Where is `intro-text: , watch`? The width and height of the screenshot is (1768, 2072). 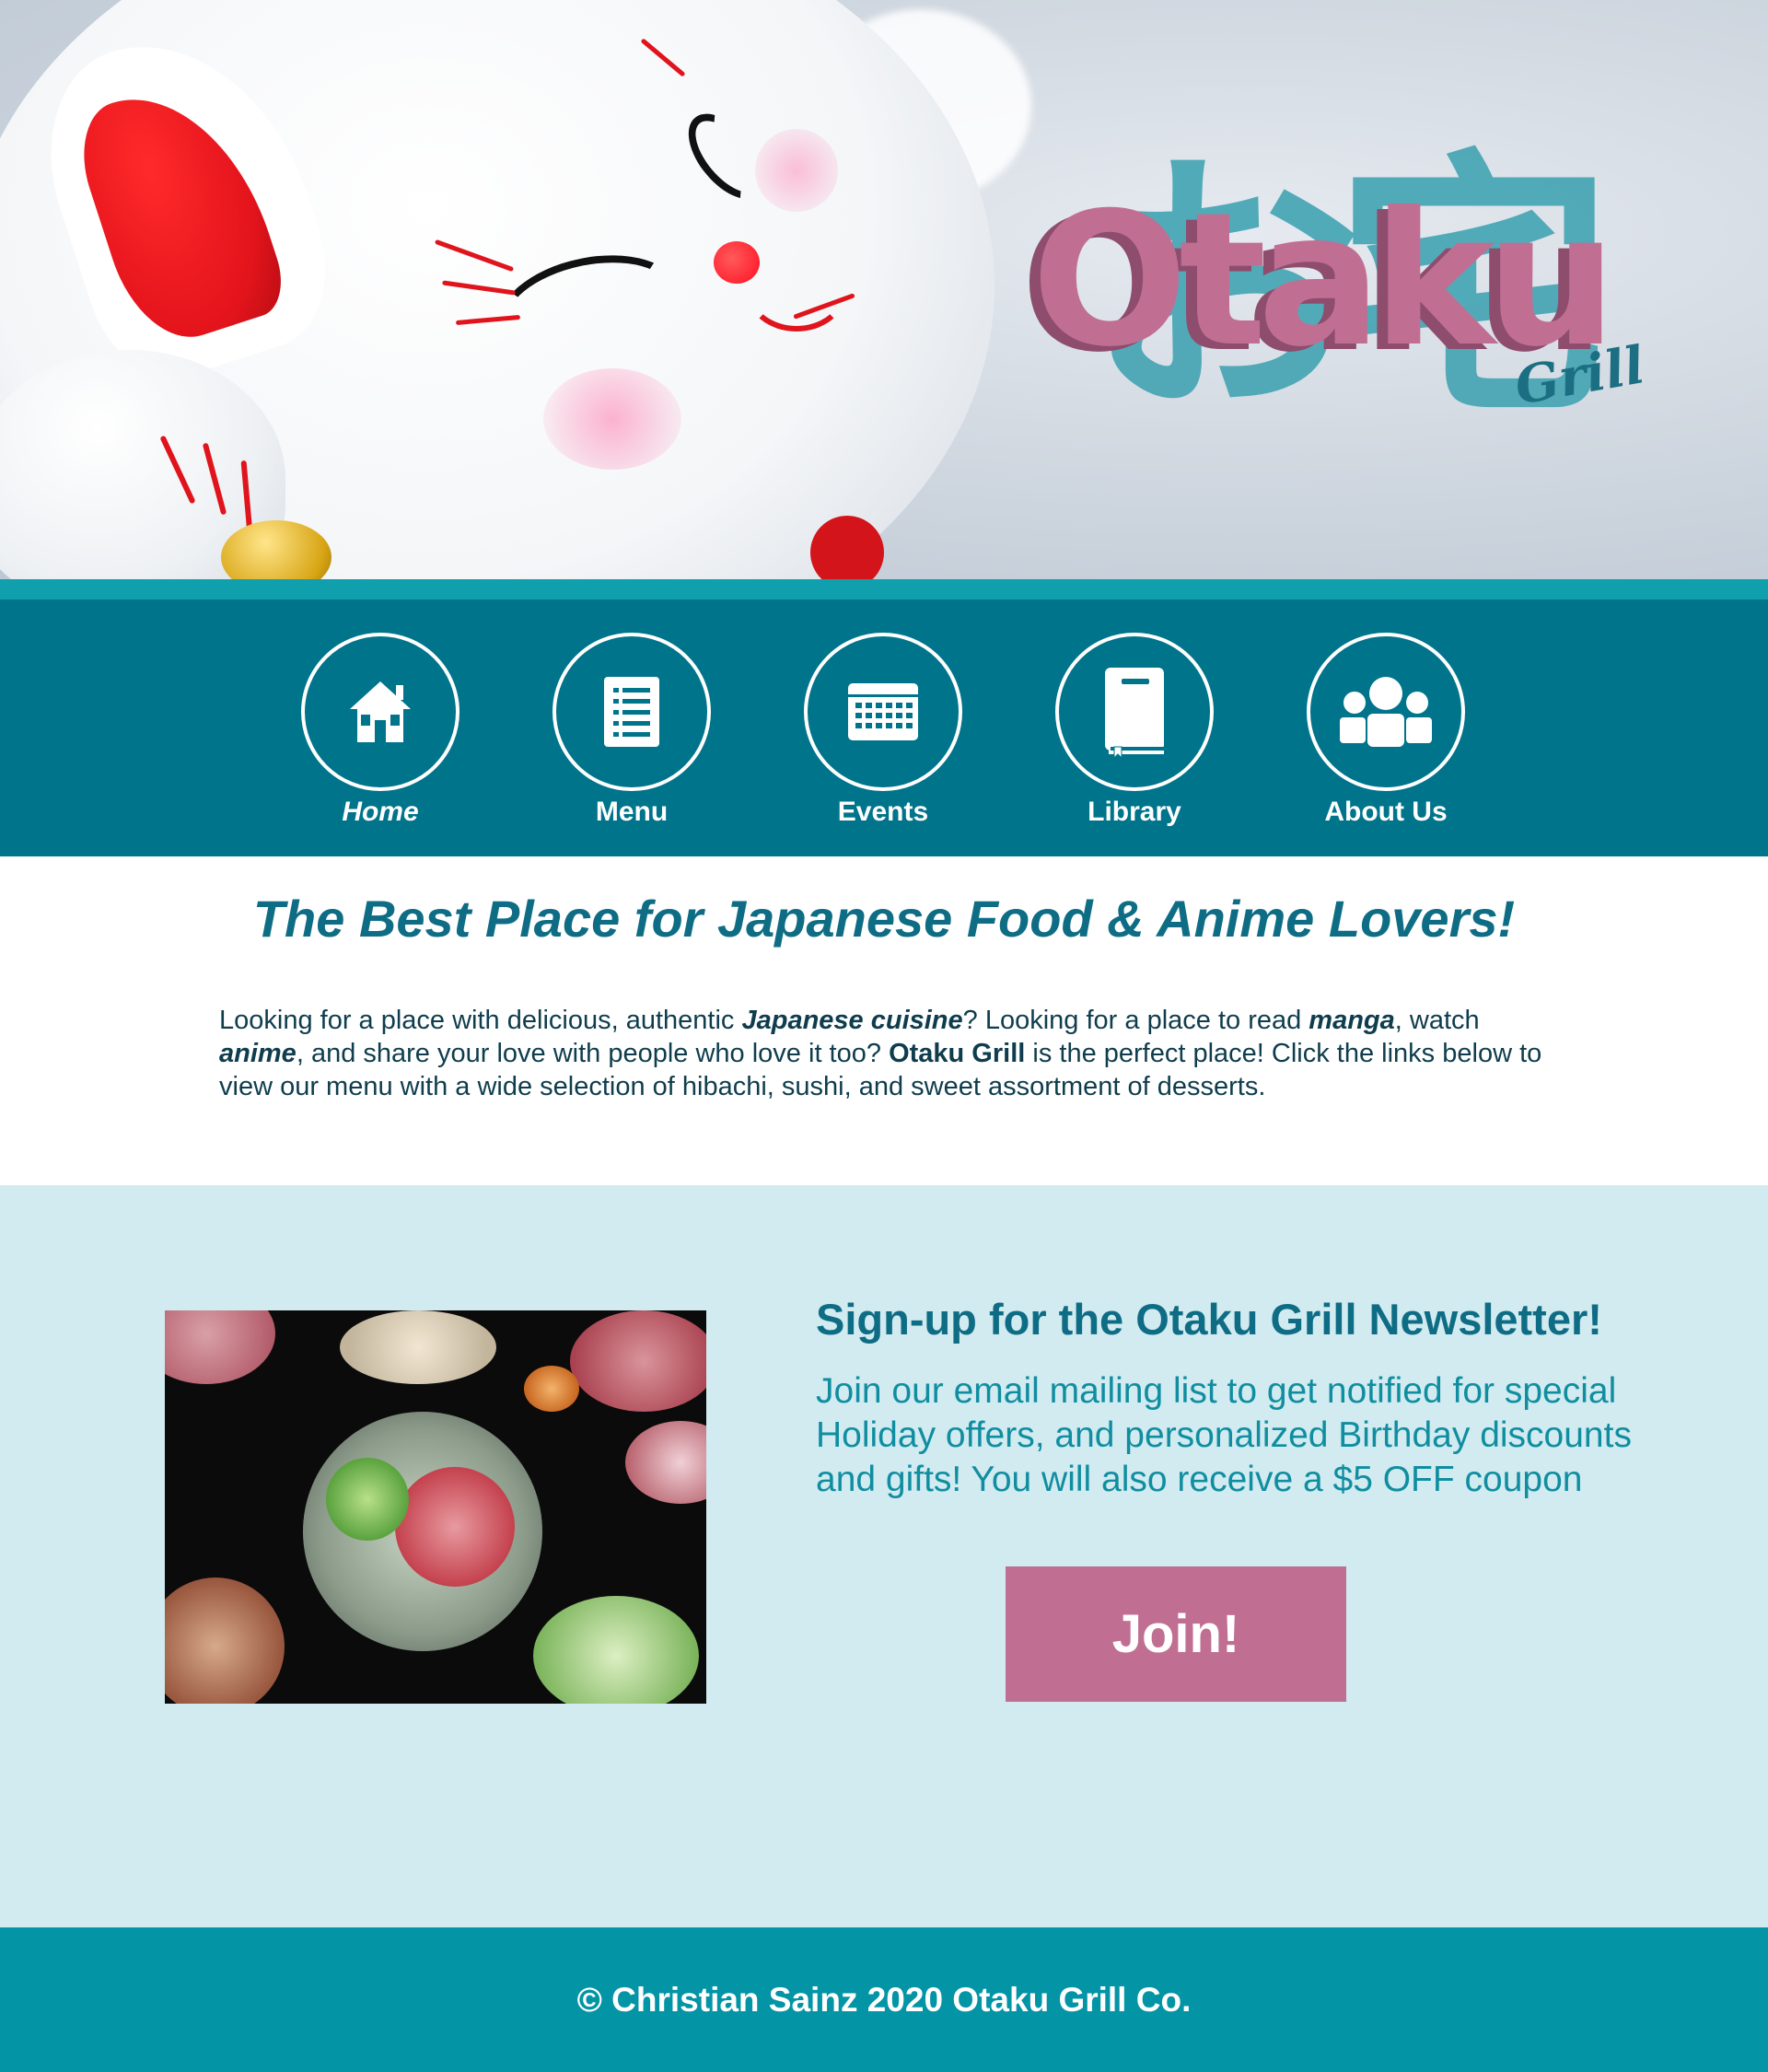
intro-text: , watch is located at coordinates (1437, 1020).